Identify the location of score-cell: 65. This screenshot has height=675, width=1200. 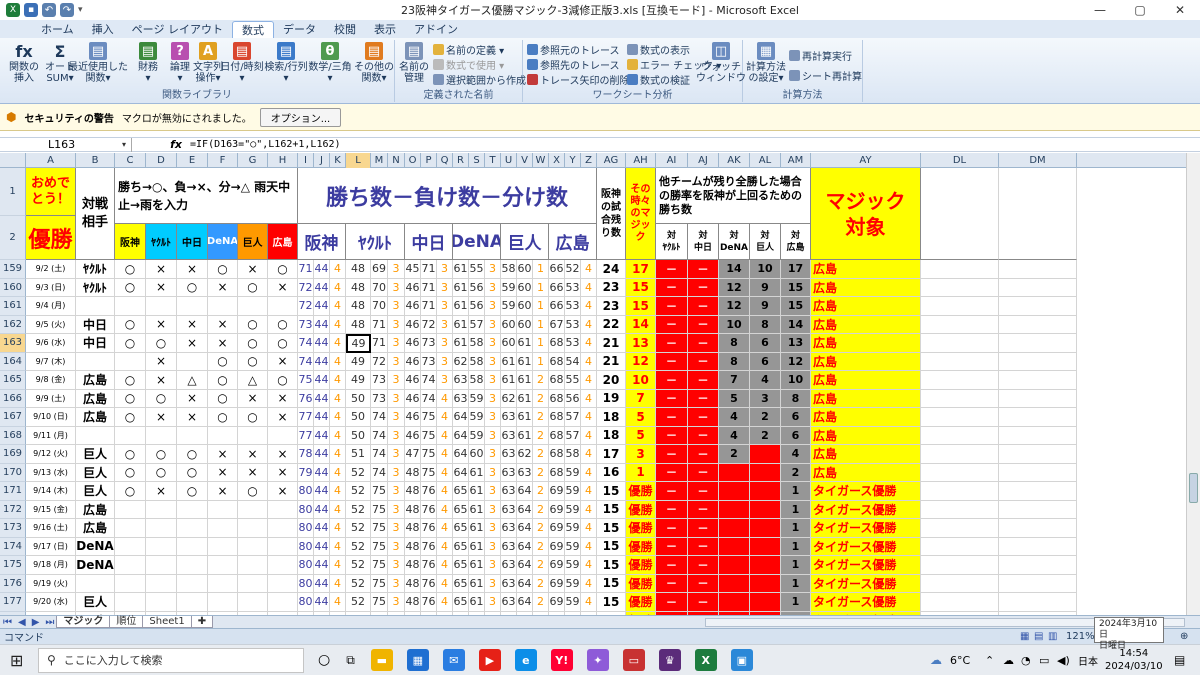
(461, 546).